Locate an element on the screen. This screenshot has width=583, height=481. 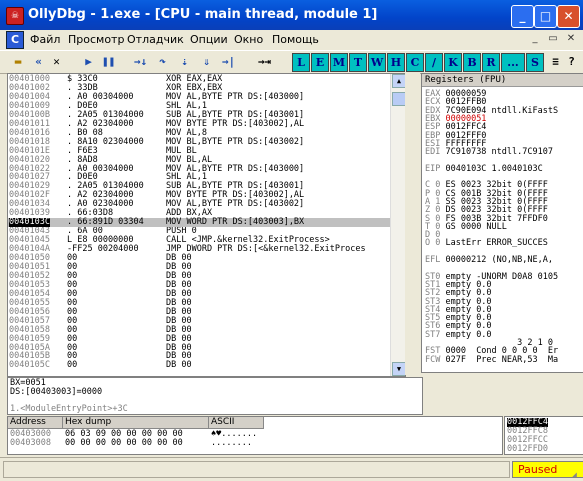
disasm-row: 00401054 00 DB 00 is located at coordinates (206, 294).